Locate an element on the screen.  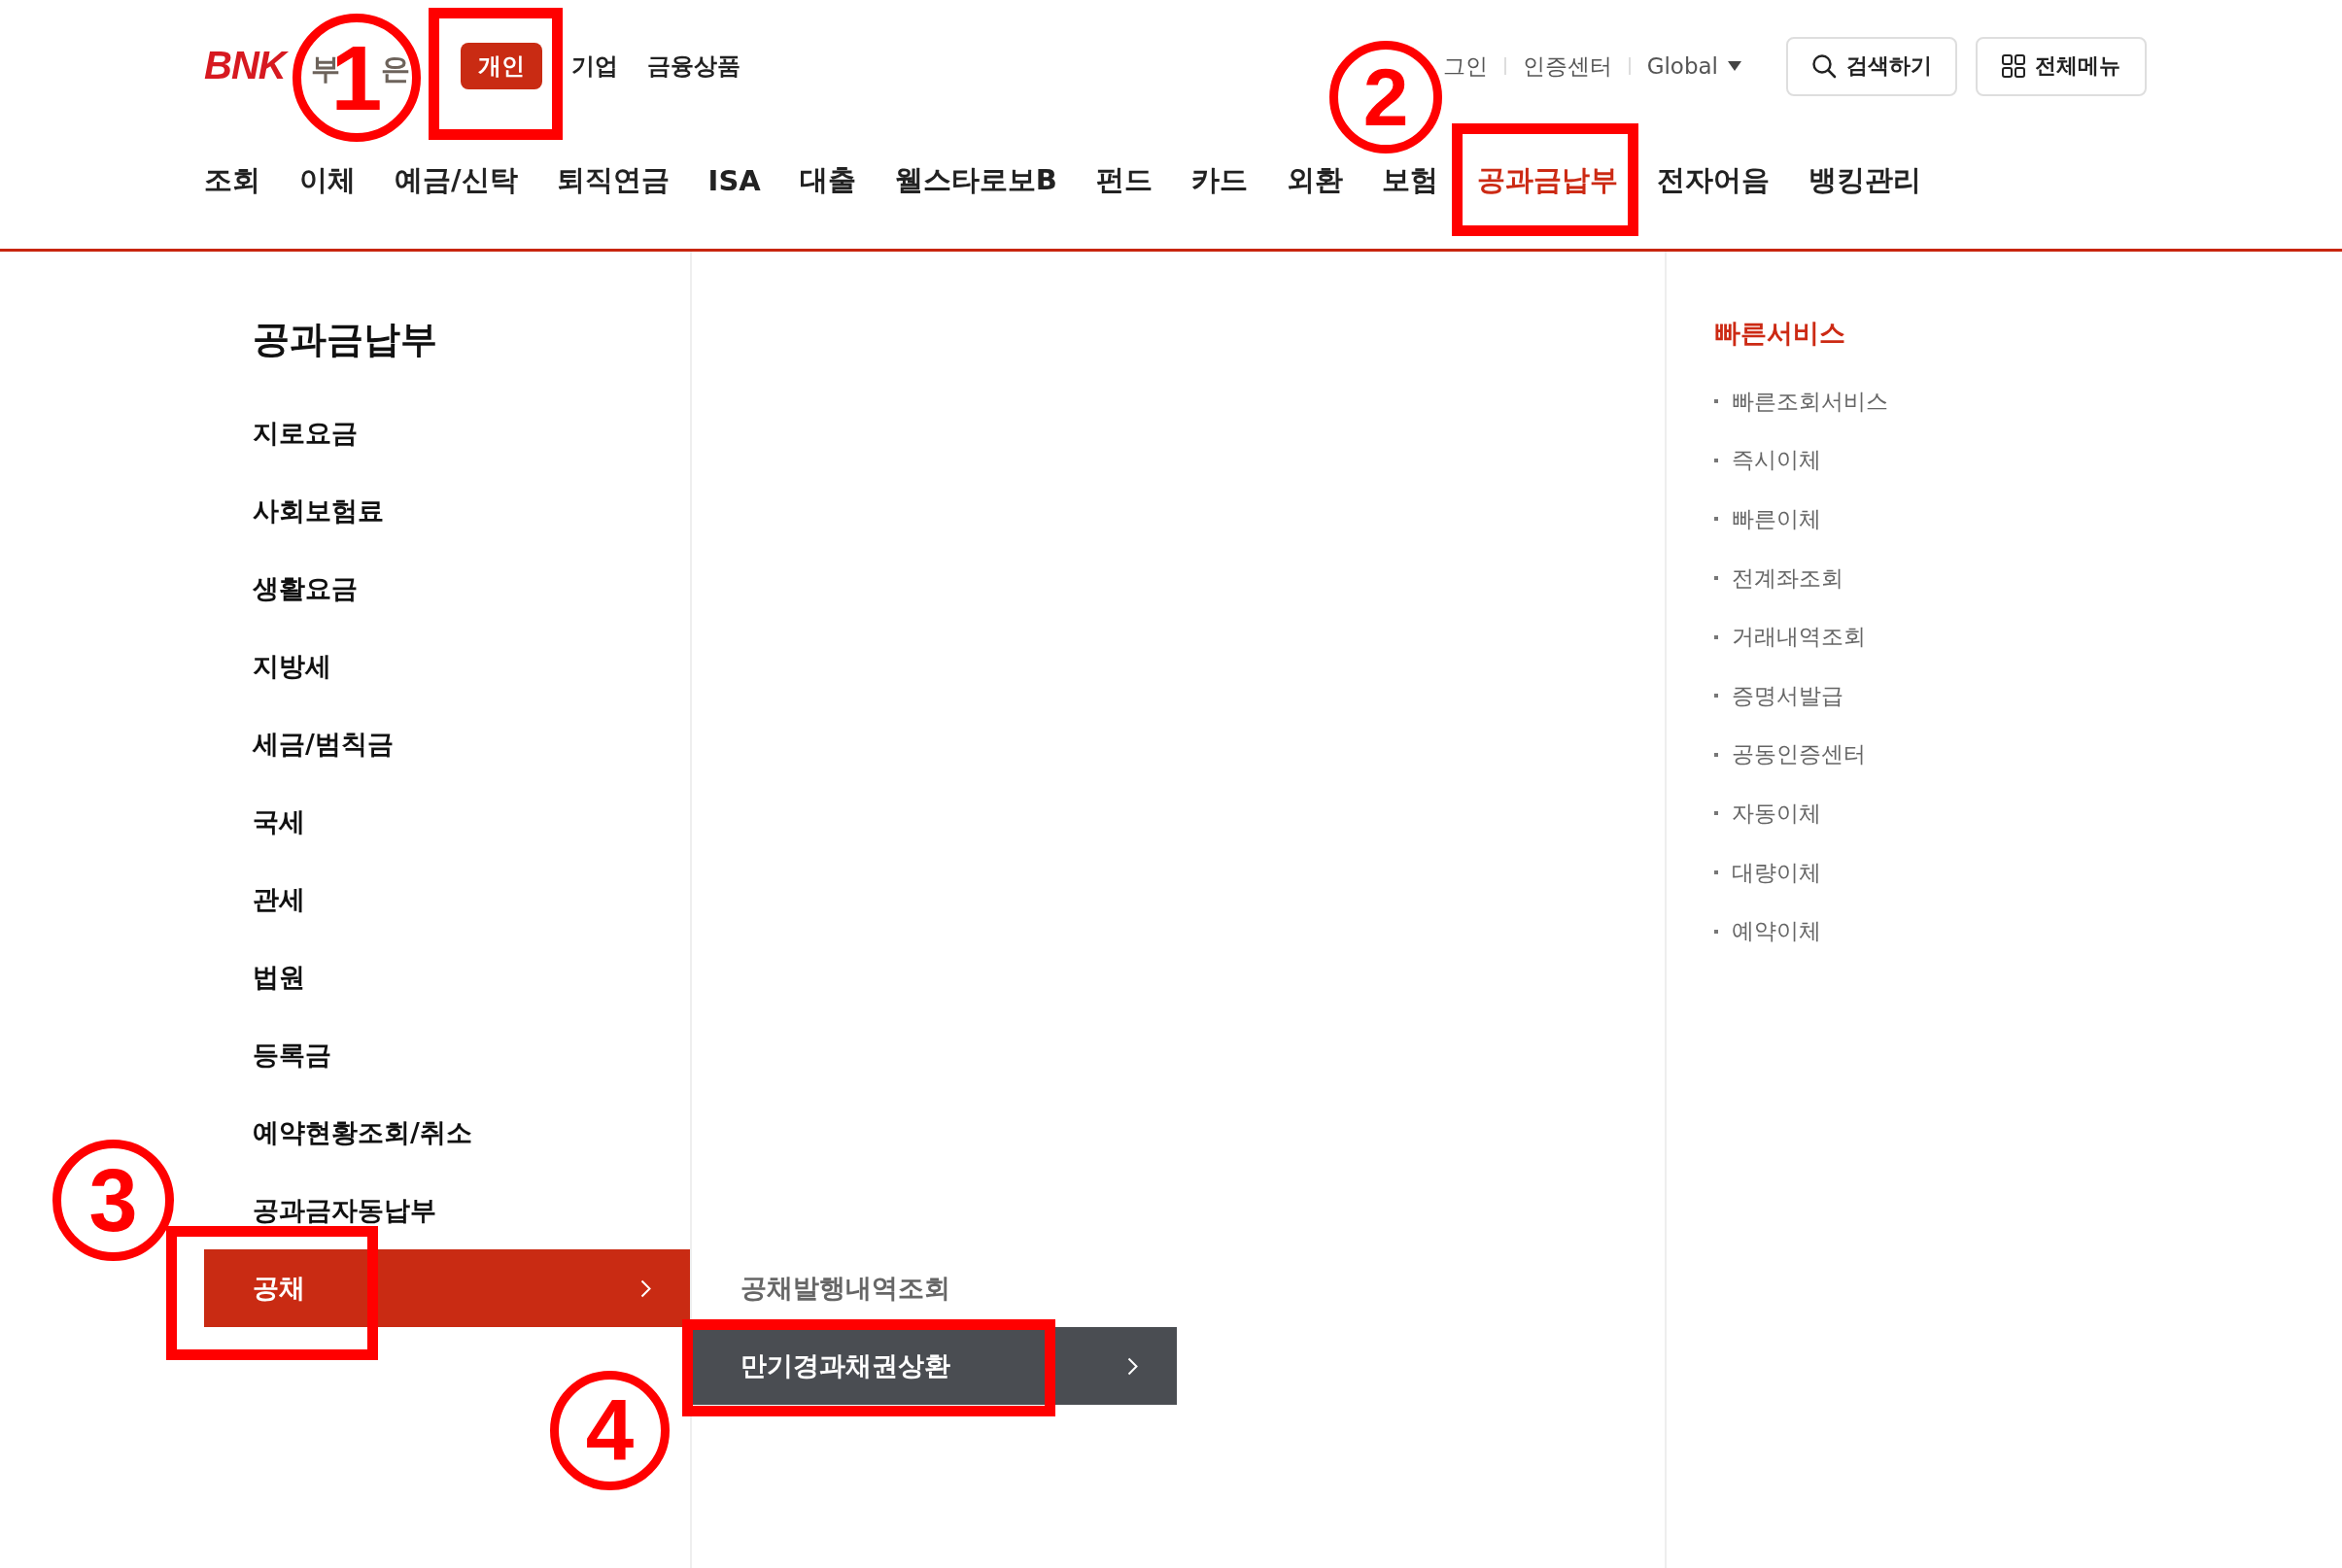
nav-tab: 예금/신탁 is located at coordinates (456, 180).